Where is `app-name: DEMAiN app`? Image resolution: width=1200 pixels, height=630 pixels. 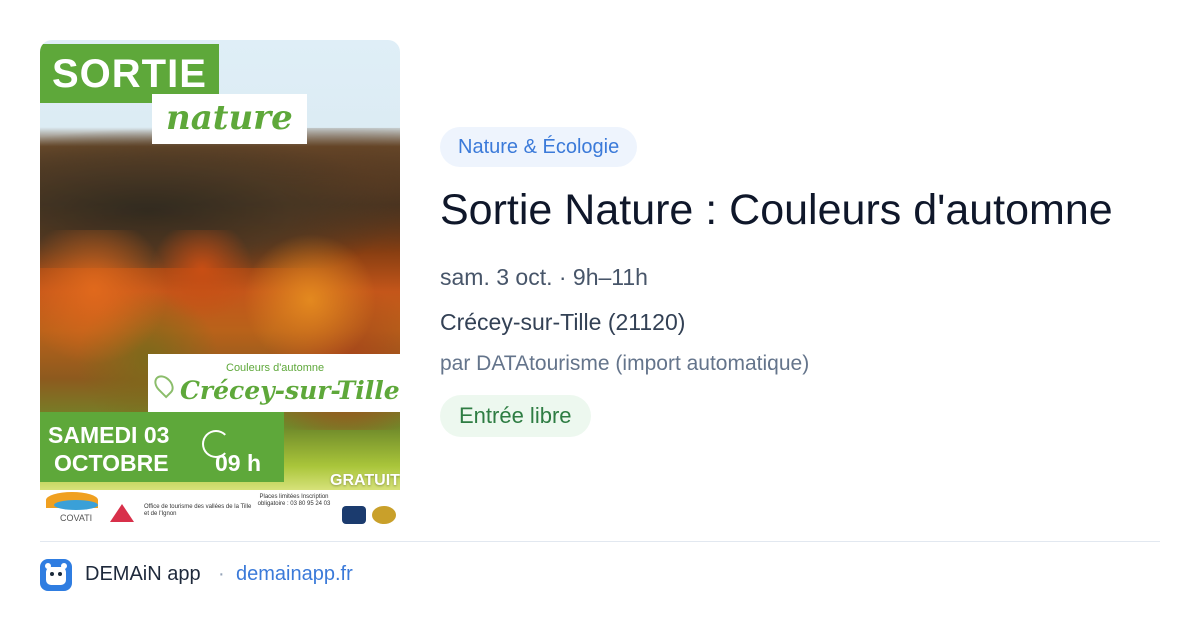
app-name: DEMAiN app is located at coordinates (143, 574).